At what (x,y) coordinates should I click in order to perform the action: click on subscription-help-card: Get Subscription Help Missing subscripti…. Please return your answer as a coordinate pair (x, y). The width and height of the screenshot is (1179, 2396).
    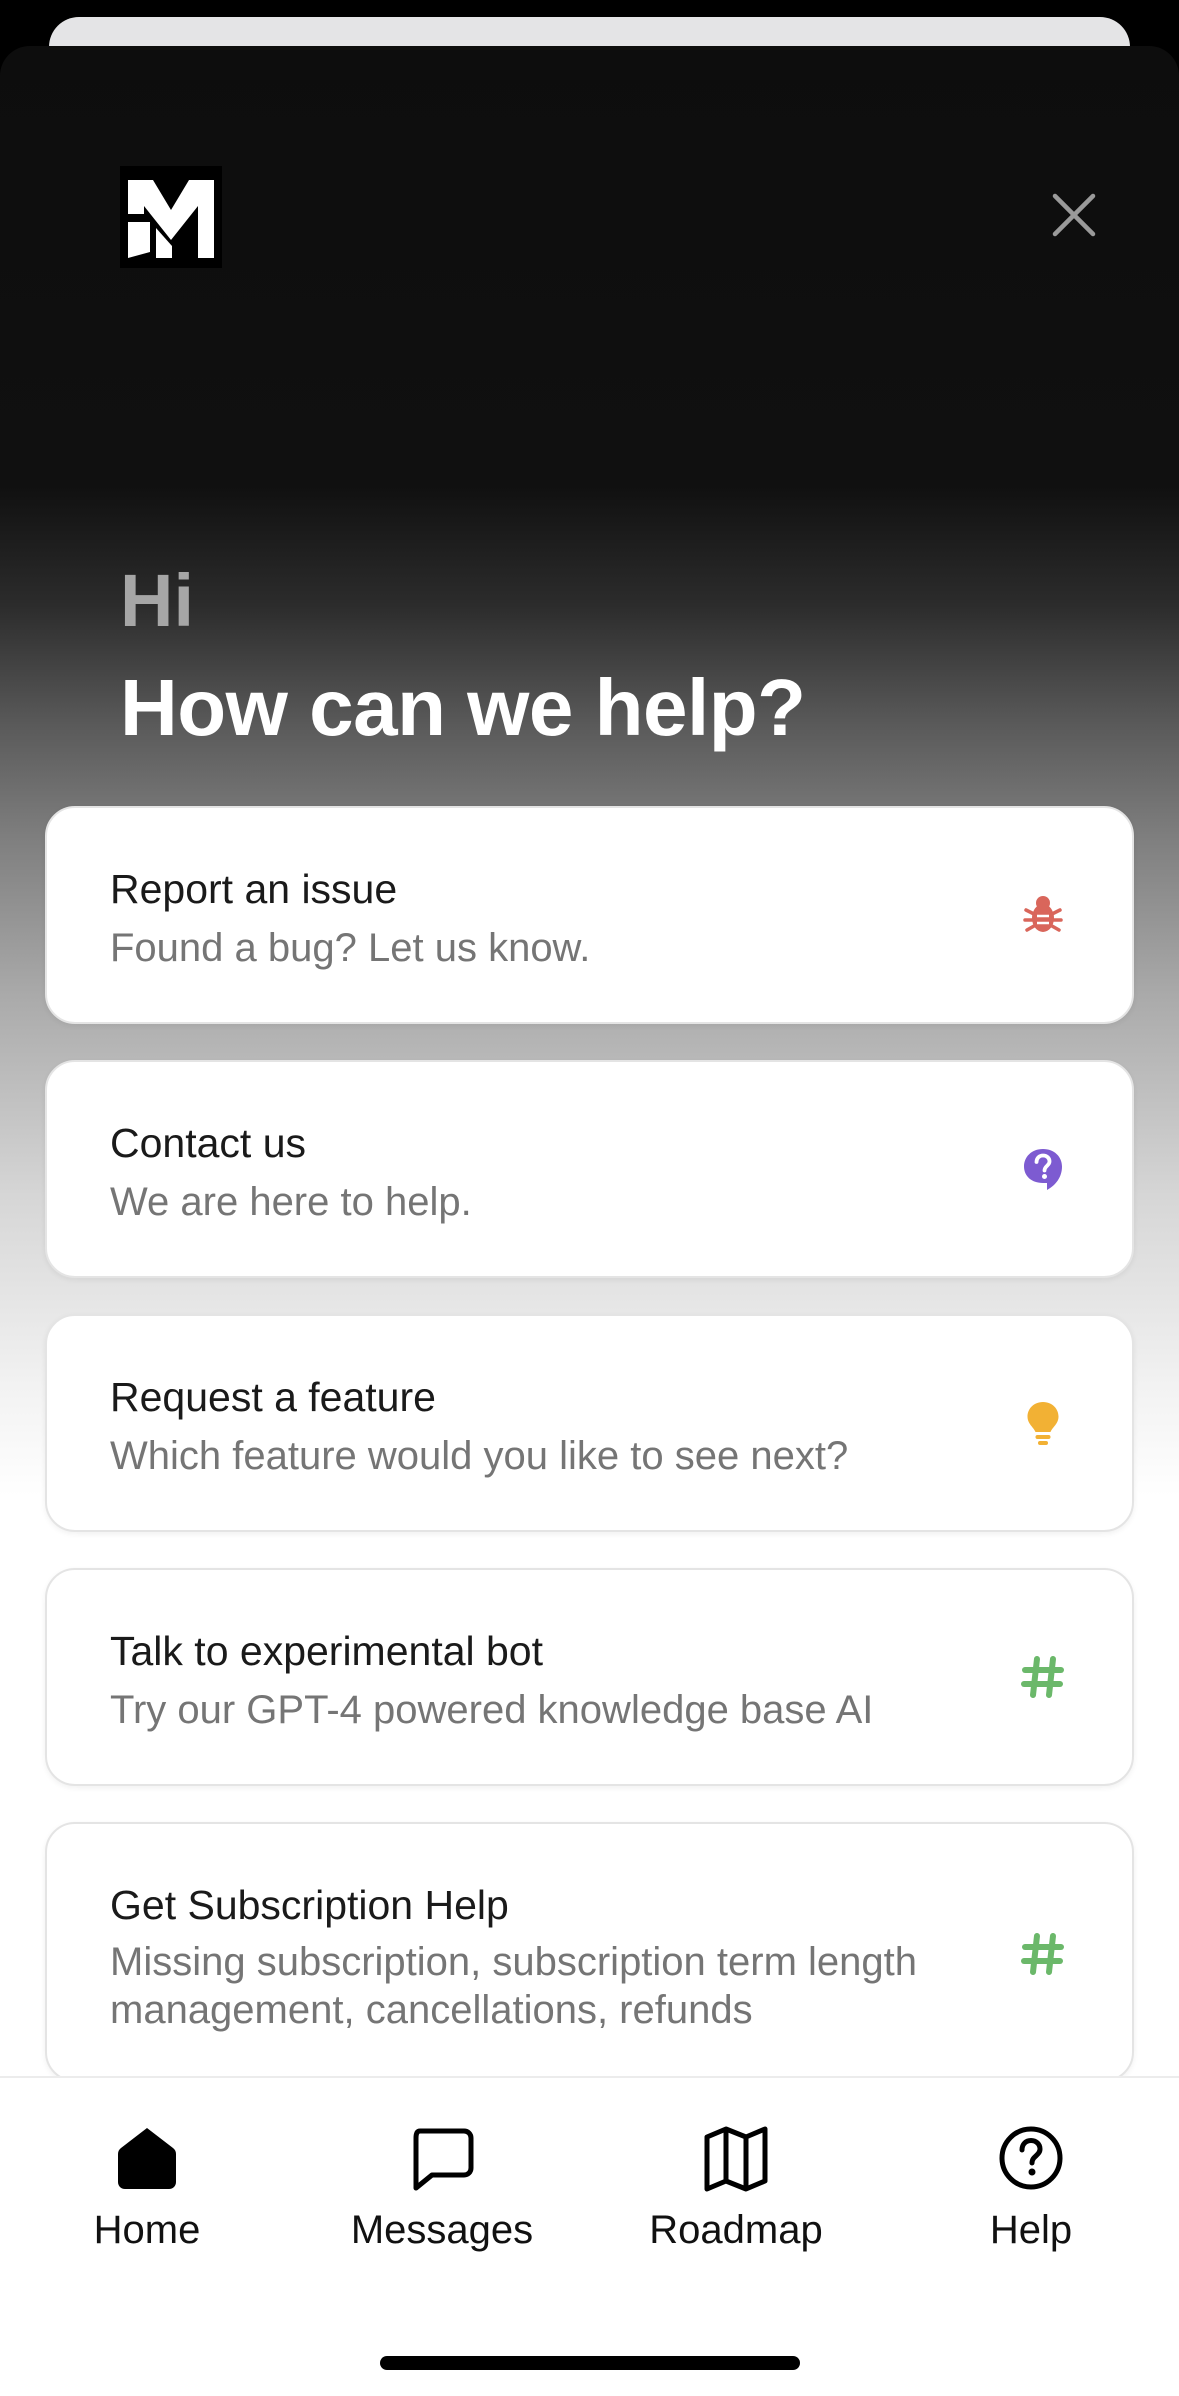
    Looking at the image, I should click on (589, 1952).